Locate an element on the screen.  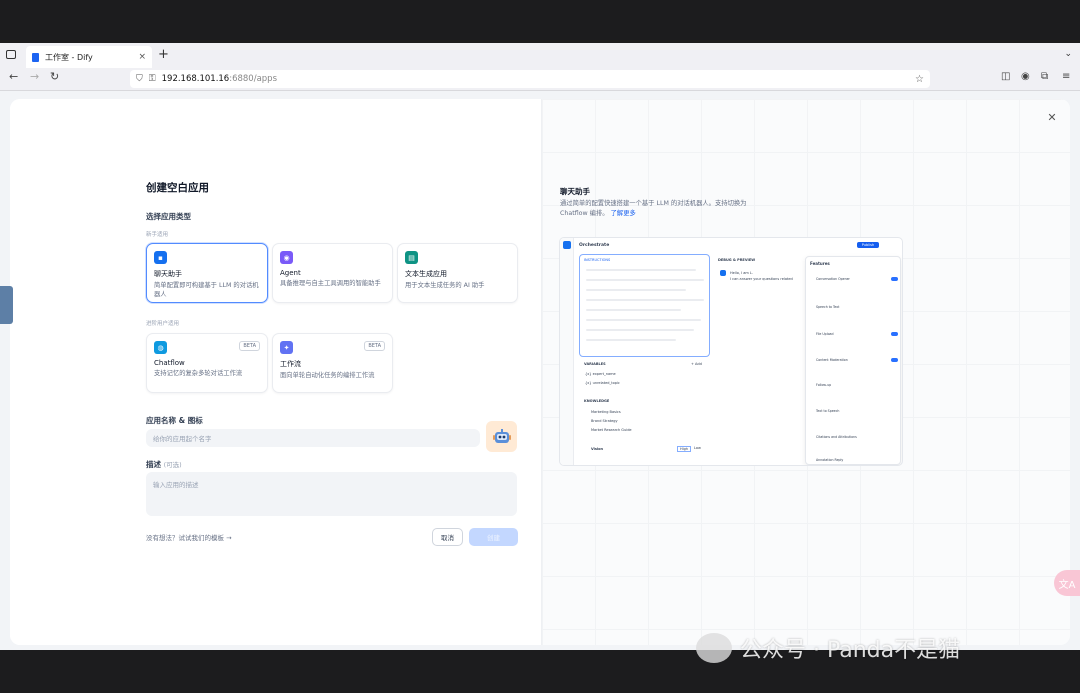
feature-item: Conversation Opener is located at coordinates (833, 279).